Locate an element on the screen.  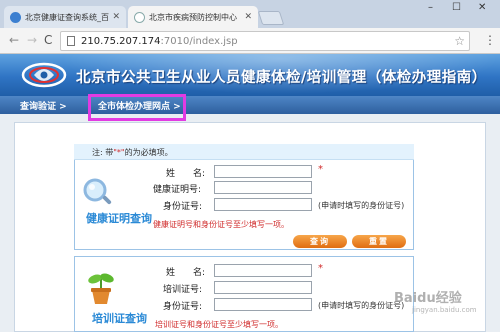
note-prefix: 注: 带 is located at coordinates (103, 152).